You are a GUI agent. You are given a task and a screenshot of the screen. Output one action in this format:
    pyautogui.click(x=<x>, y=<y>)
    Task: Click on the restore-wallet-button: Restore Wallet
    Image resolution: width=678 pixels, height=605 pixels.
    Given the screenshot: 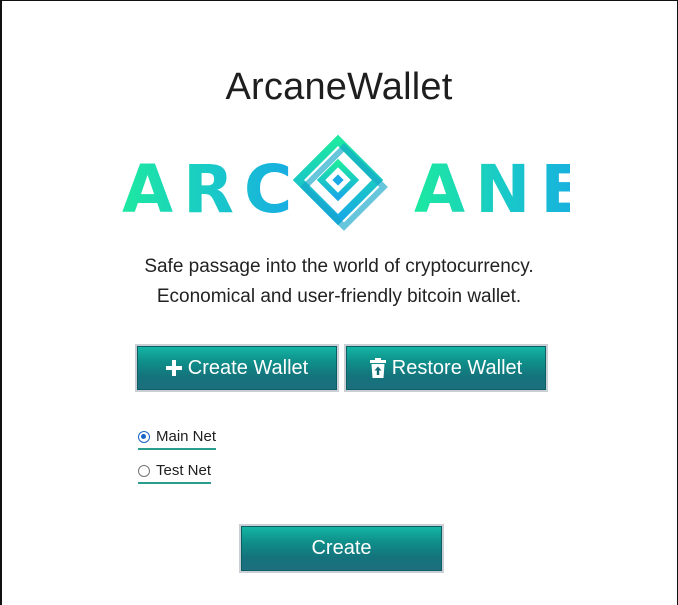 What is the action you would take?
    pyautogui.click(x=446, y=368)
    